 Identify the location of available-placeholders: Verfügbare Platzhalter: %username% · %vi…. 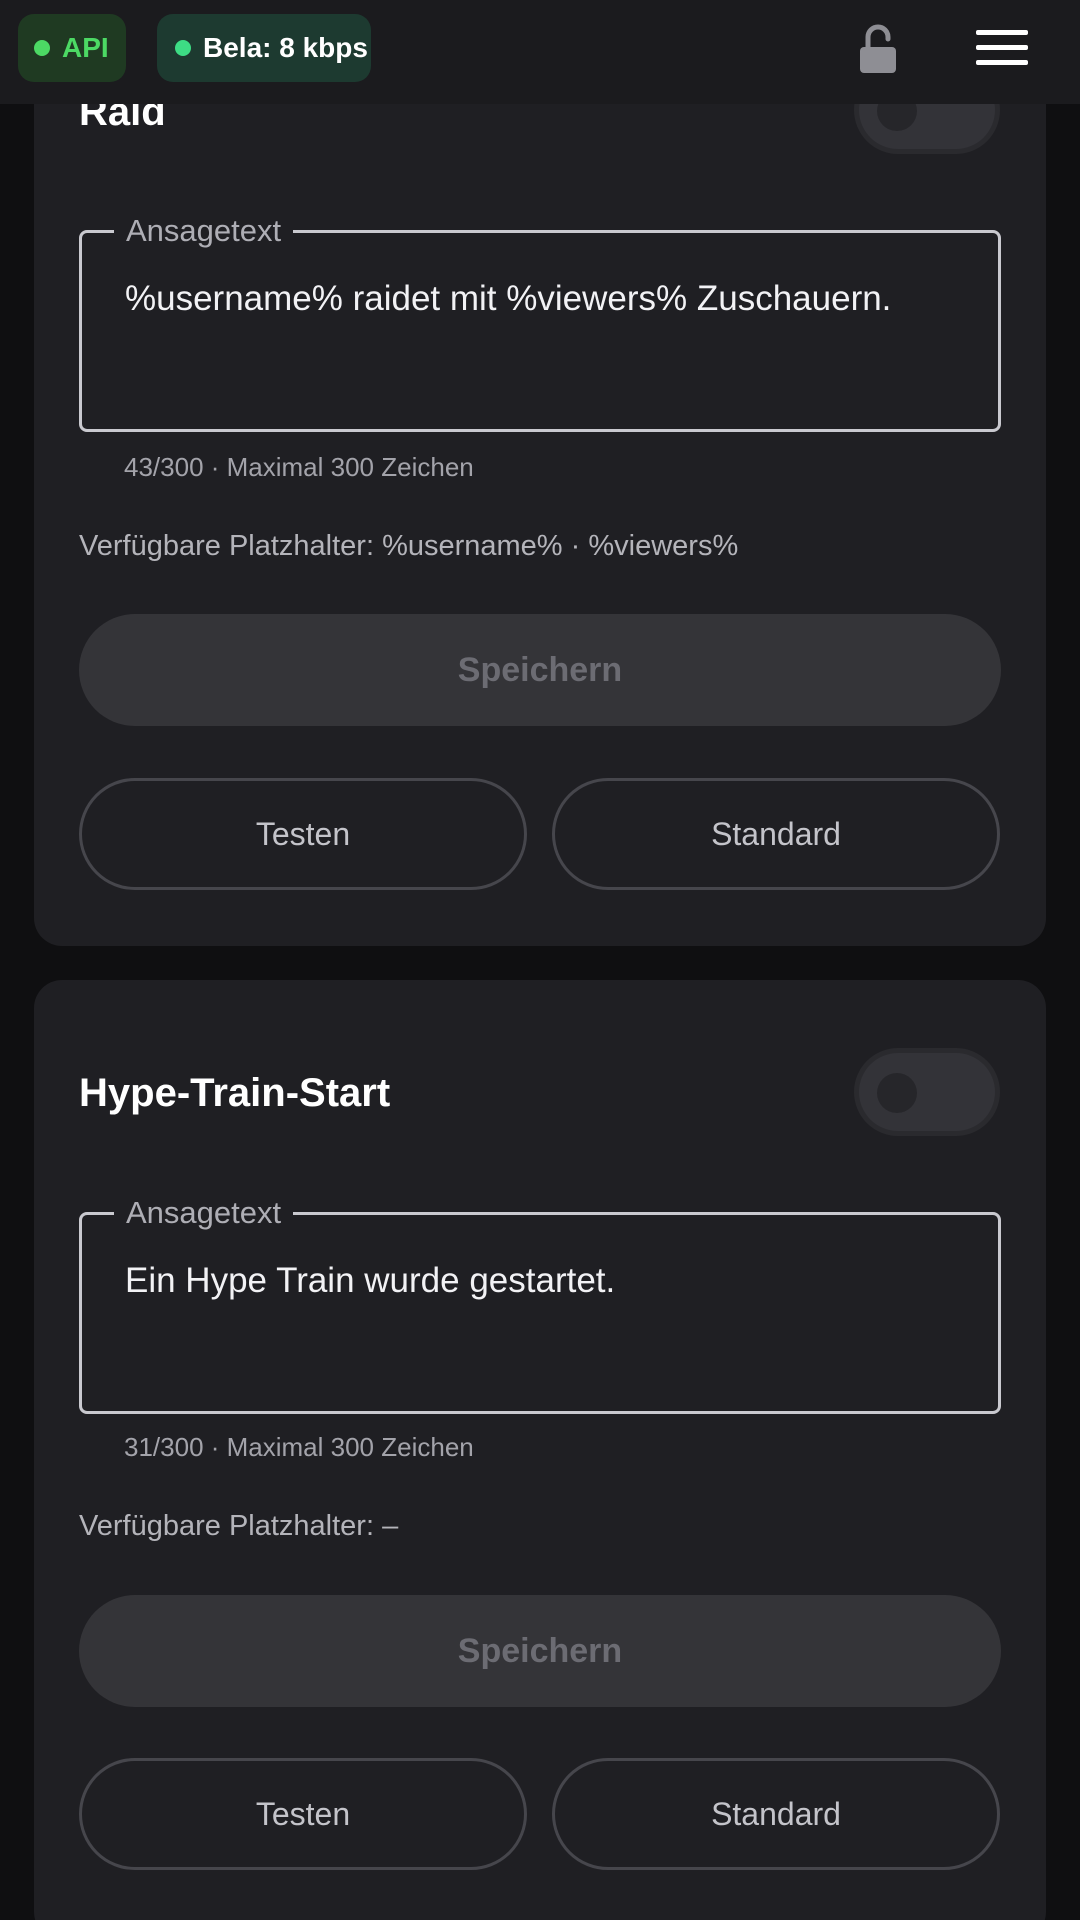
(409, 546).